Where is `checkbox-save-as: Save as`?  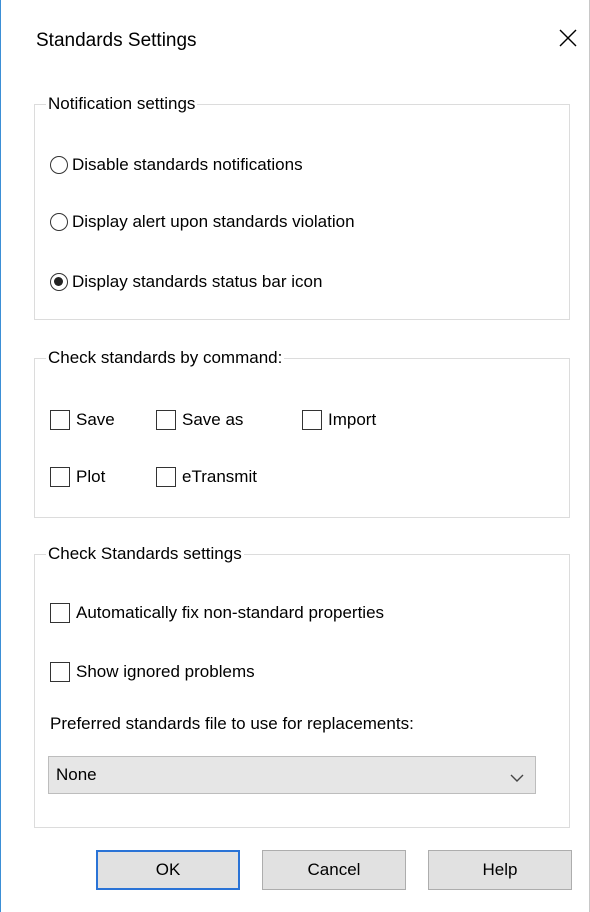
checkbox-save-as: Save as is located at coordinates (199, 420).